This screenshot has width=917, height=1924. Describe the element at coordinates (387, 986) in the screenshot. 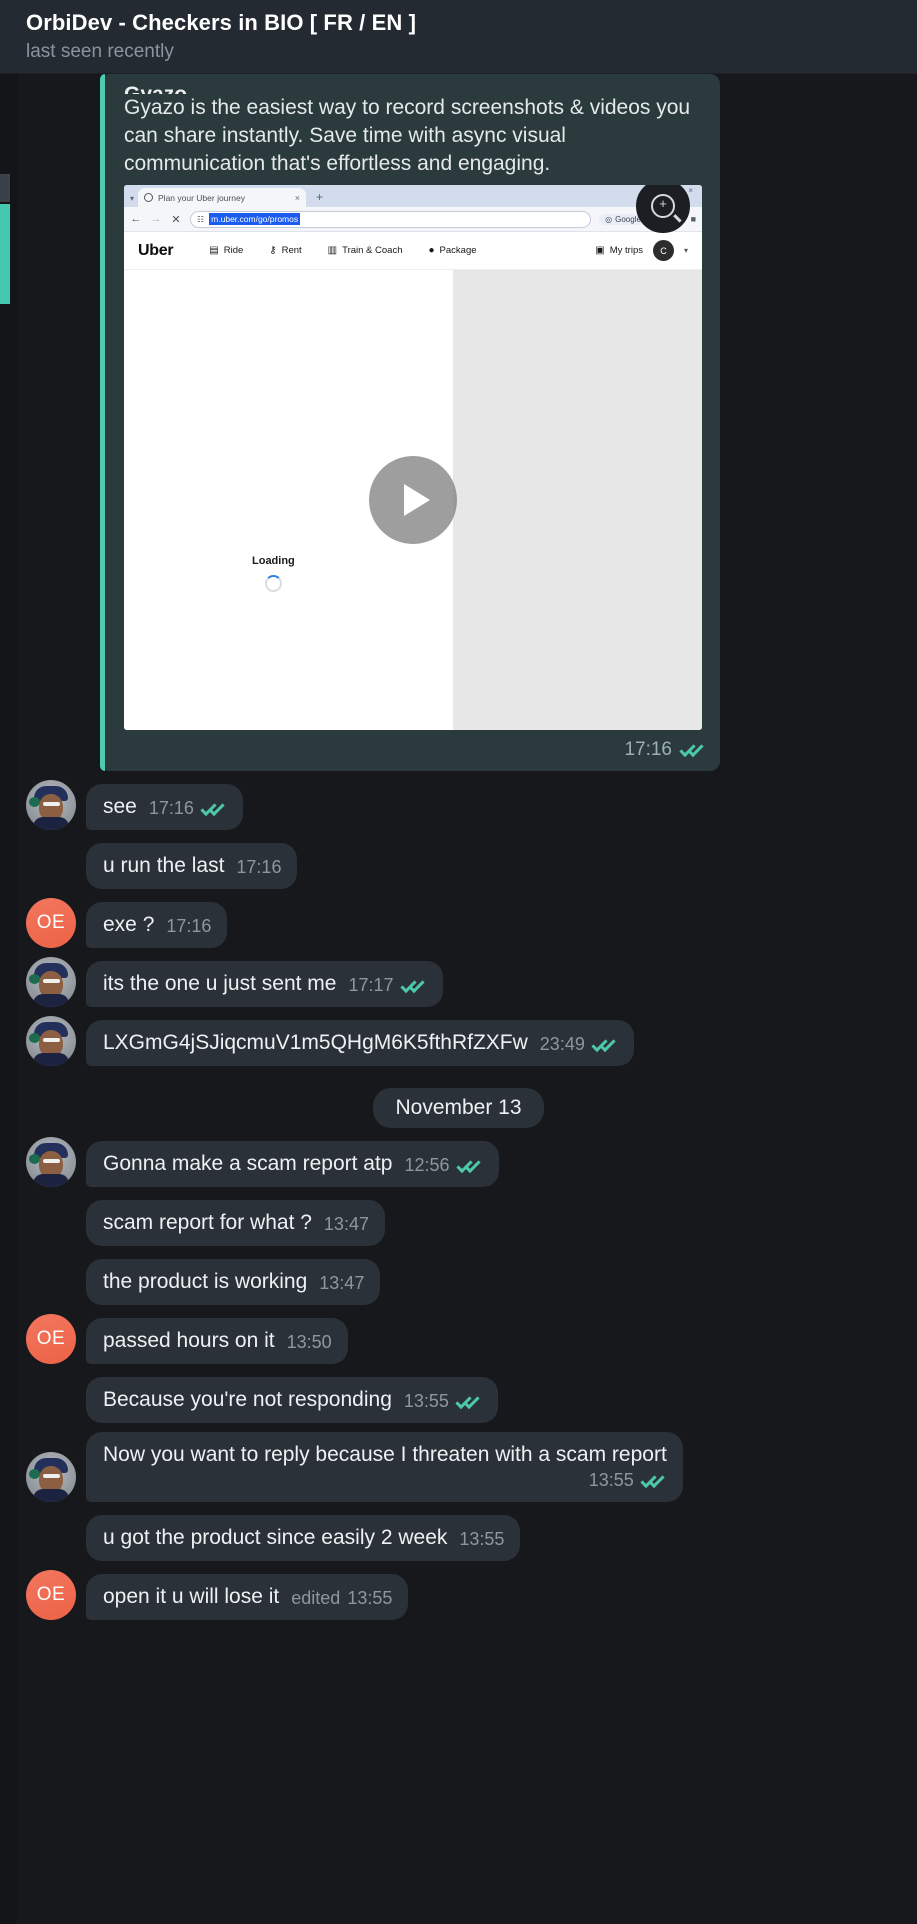

I see `message-meta: 17:17` at that location.